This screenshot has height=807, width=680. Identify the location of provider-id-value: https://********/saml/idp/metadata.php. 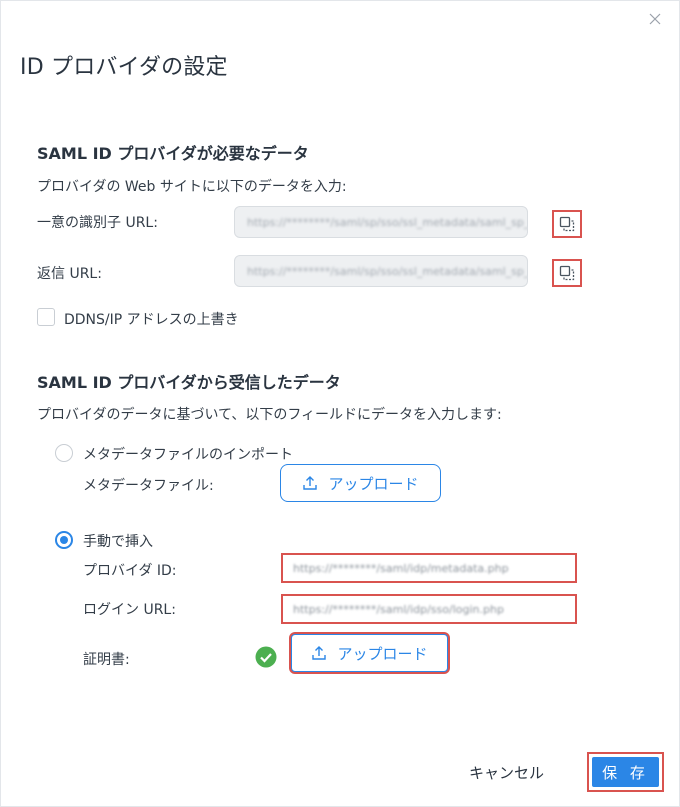
(401, 568).